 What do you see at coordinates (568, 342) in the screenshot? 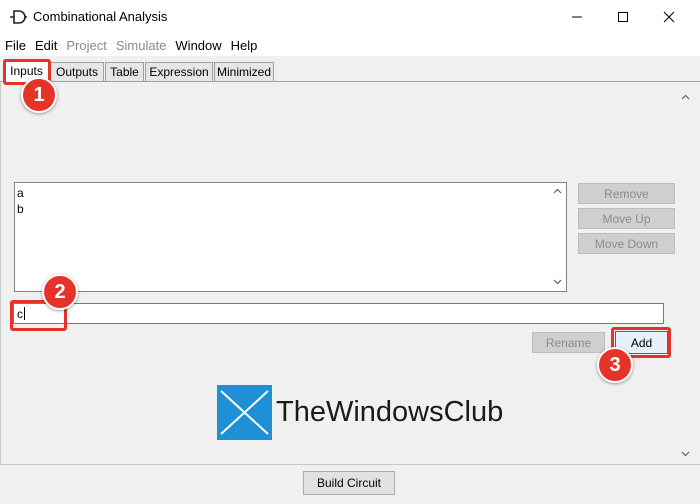
I see `rename-button: Rename` at bounding box center [568, 342].